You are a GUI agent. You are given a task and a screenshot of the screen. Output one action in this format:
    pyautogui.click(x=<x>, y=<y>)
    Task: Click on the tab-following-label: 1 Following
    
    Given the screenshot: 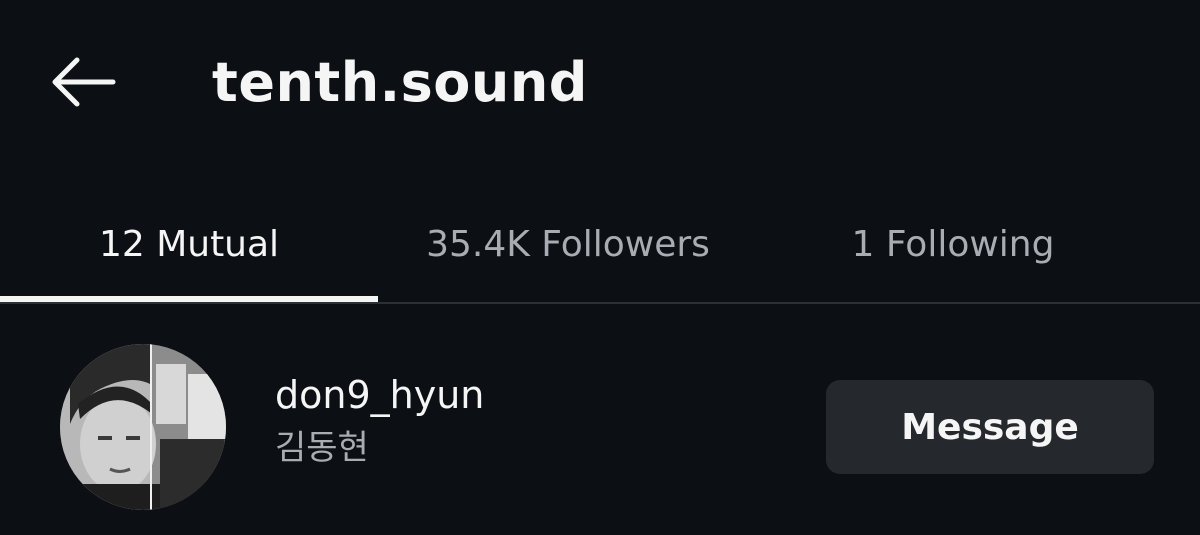 What is the action you would take?
    pyautogui.click(x=953, y=244)
    